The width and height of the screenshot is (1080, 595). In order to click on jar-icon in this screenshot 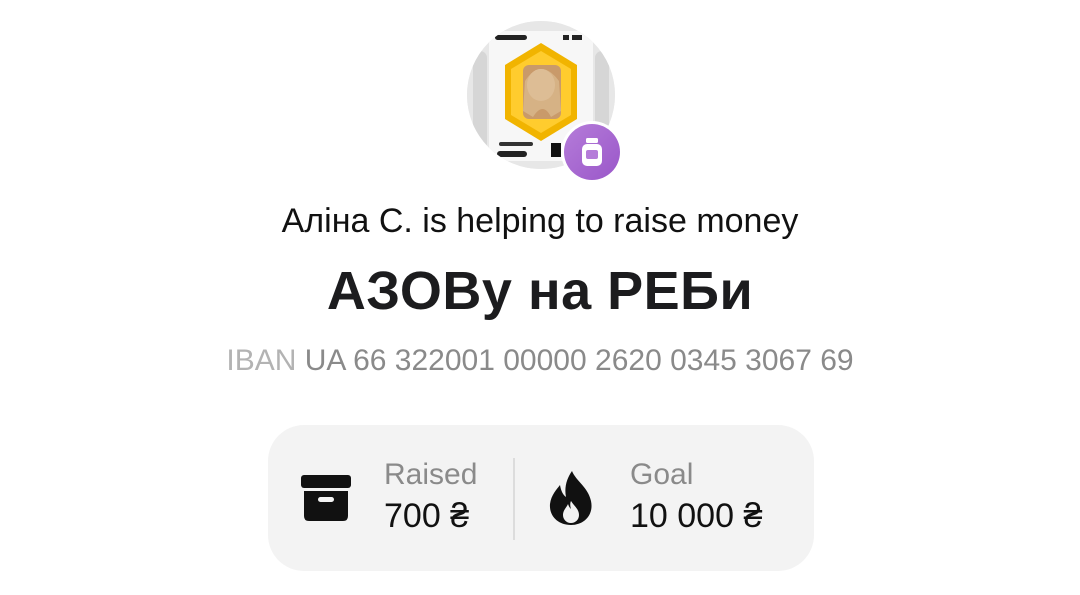, I will do `click(592, 152)`.